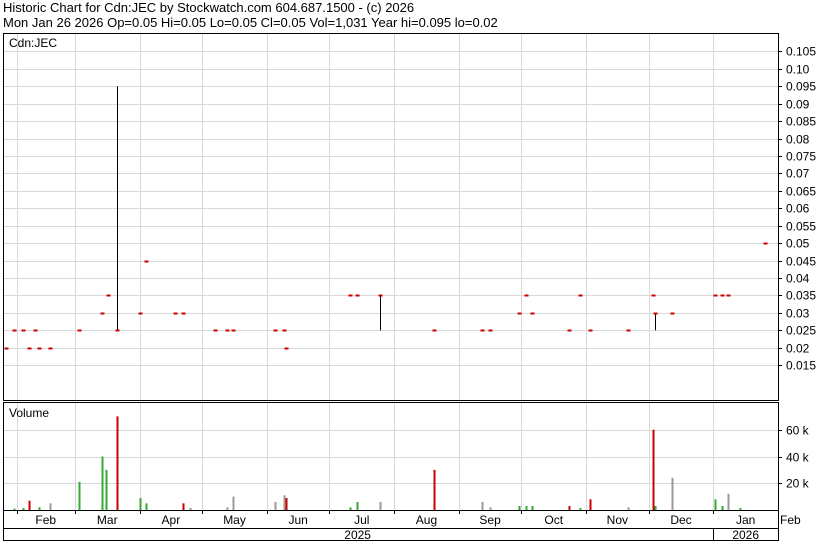 Image resolution: width=830 pixels, height=543 pixels. Describe the element at coordinates (801, 331) in the screenshot. I see `price-tick-label: 0.025` at that location.